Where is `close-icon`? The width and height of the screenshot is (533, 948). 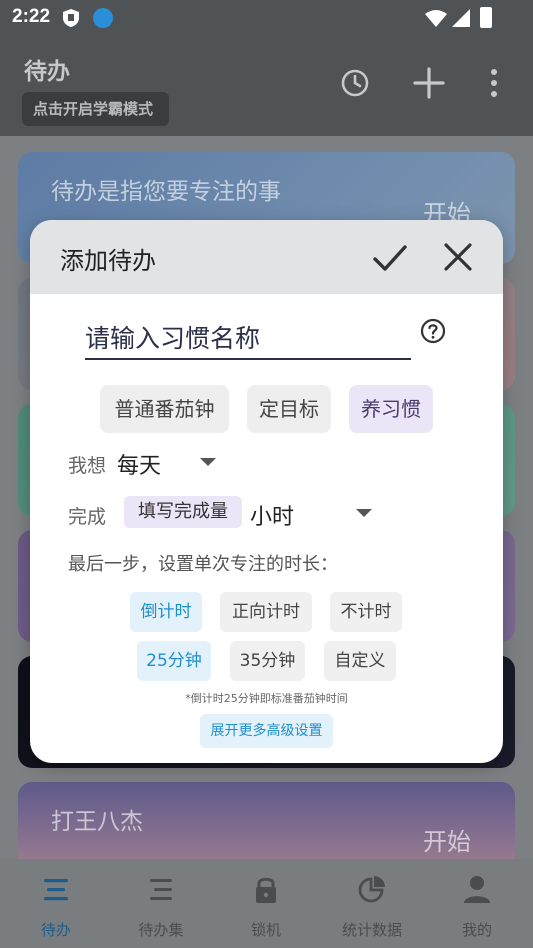 close-icon is located at coordinates (458, 257).